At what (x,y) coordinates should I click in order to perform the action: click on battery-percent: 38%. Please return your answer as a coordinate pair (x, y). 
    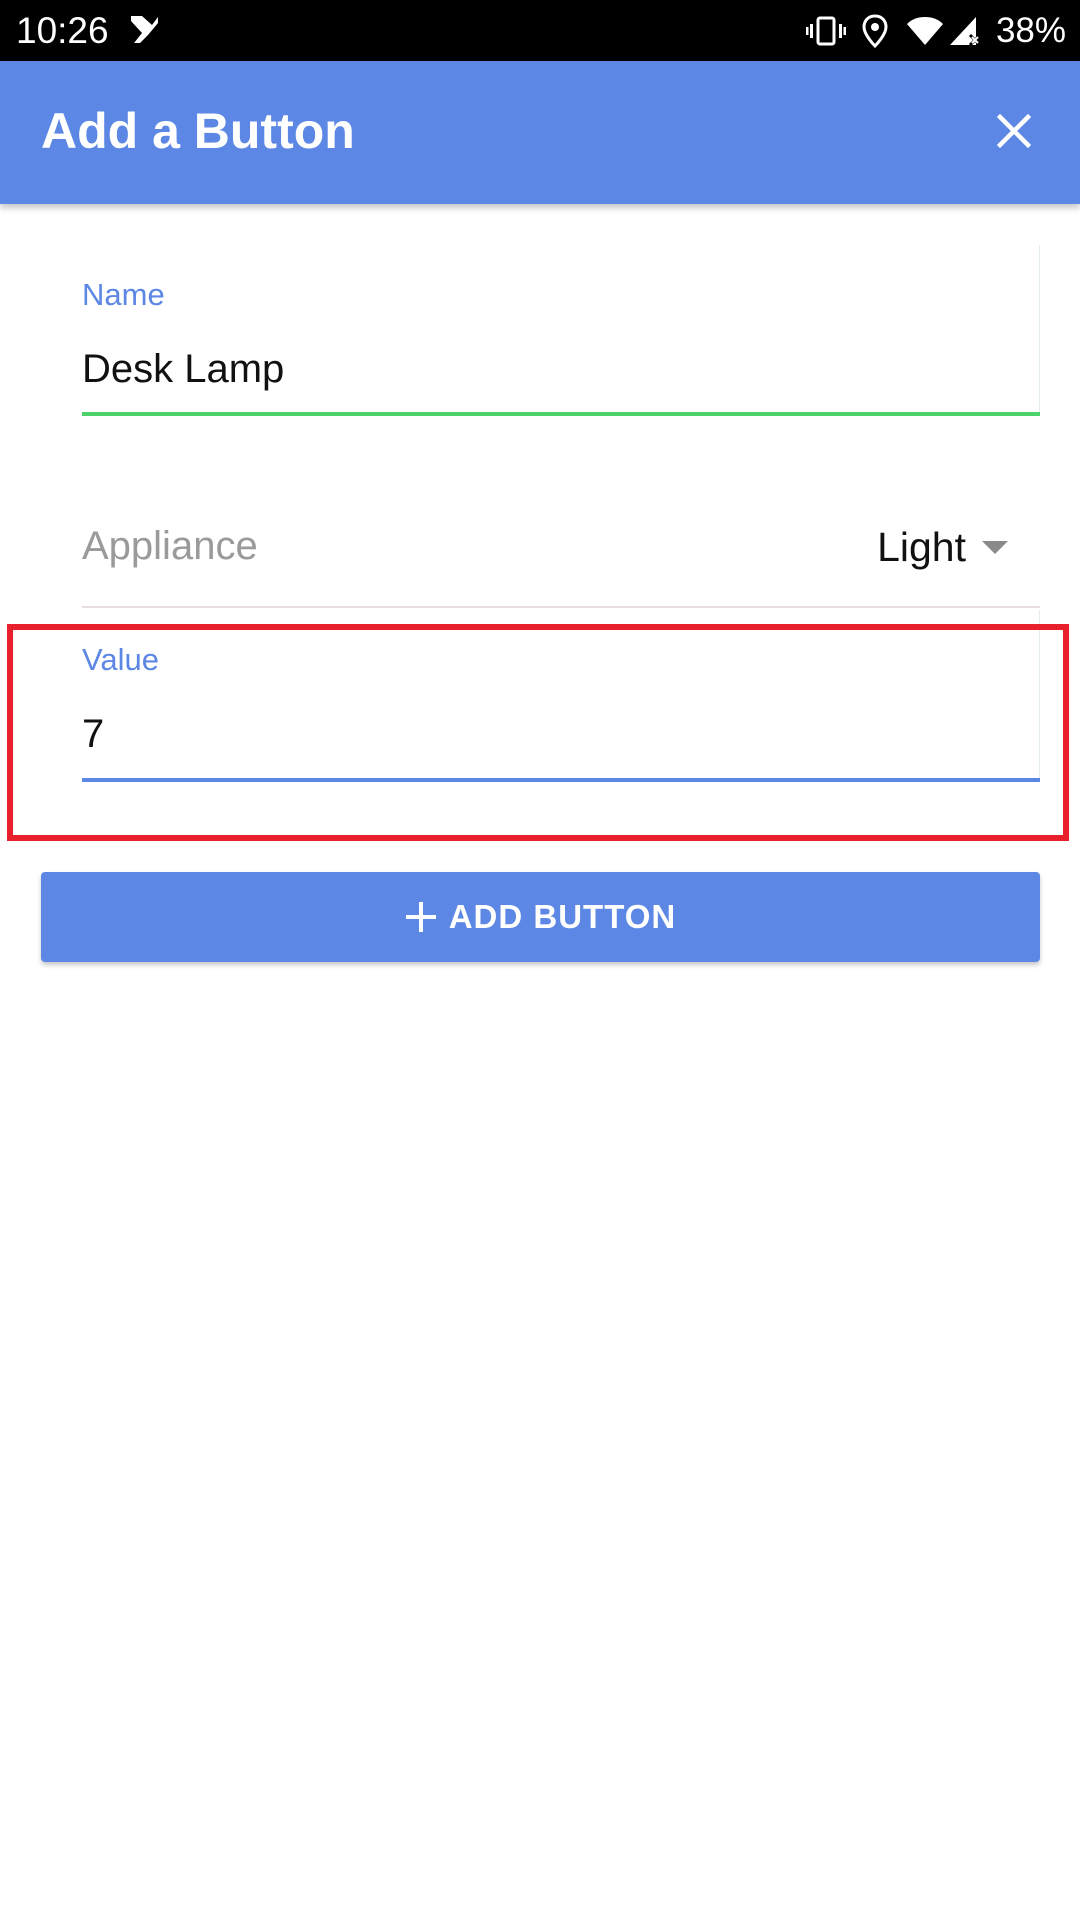
    Looking at the image, I should click on (1030, 30).